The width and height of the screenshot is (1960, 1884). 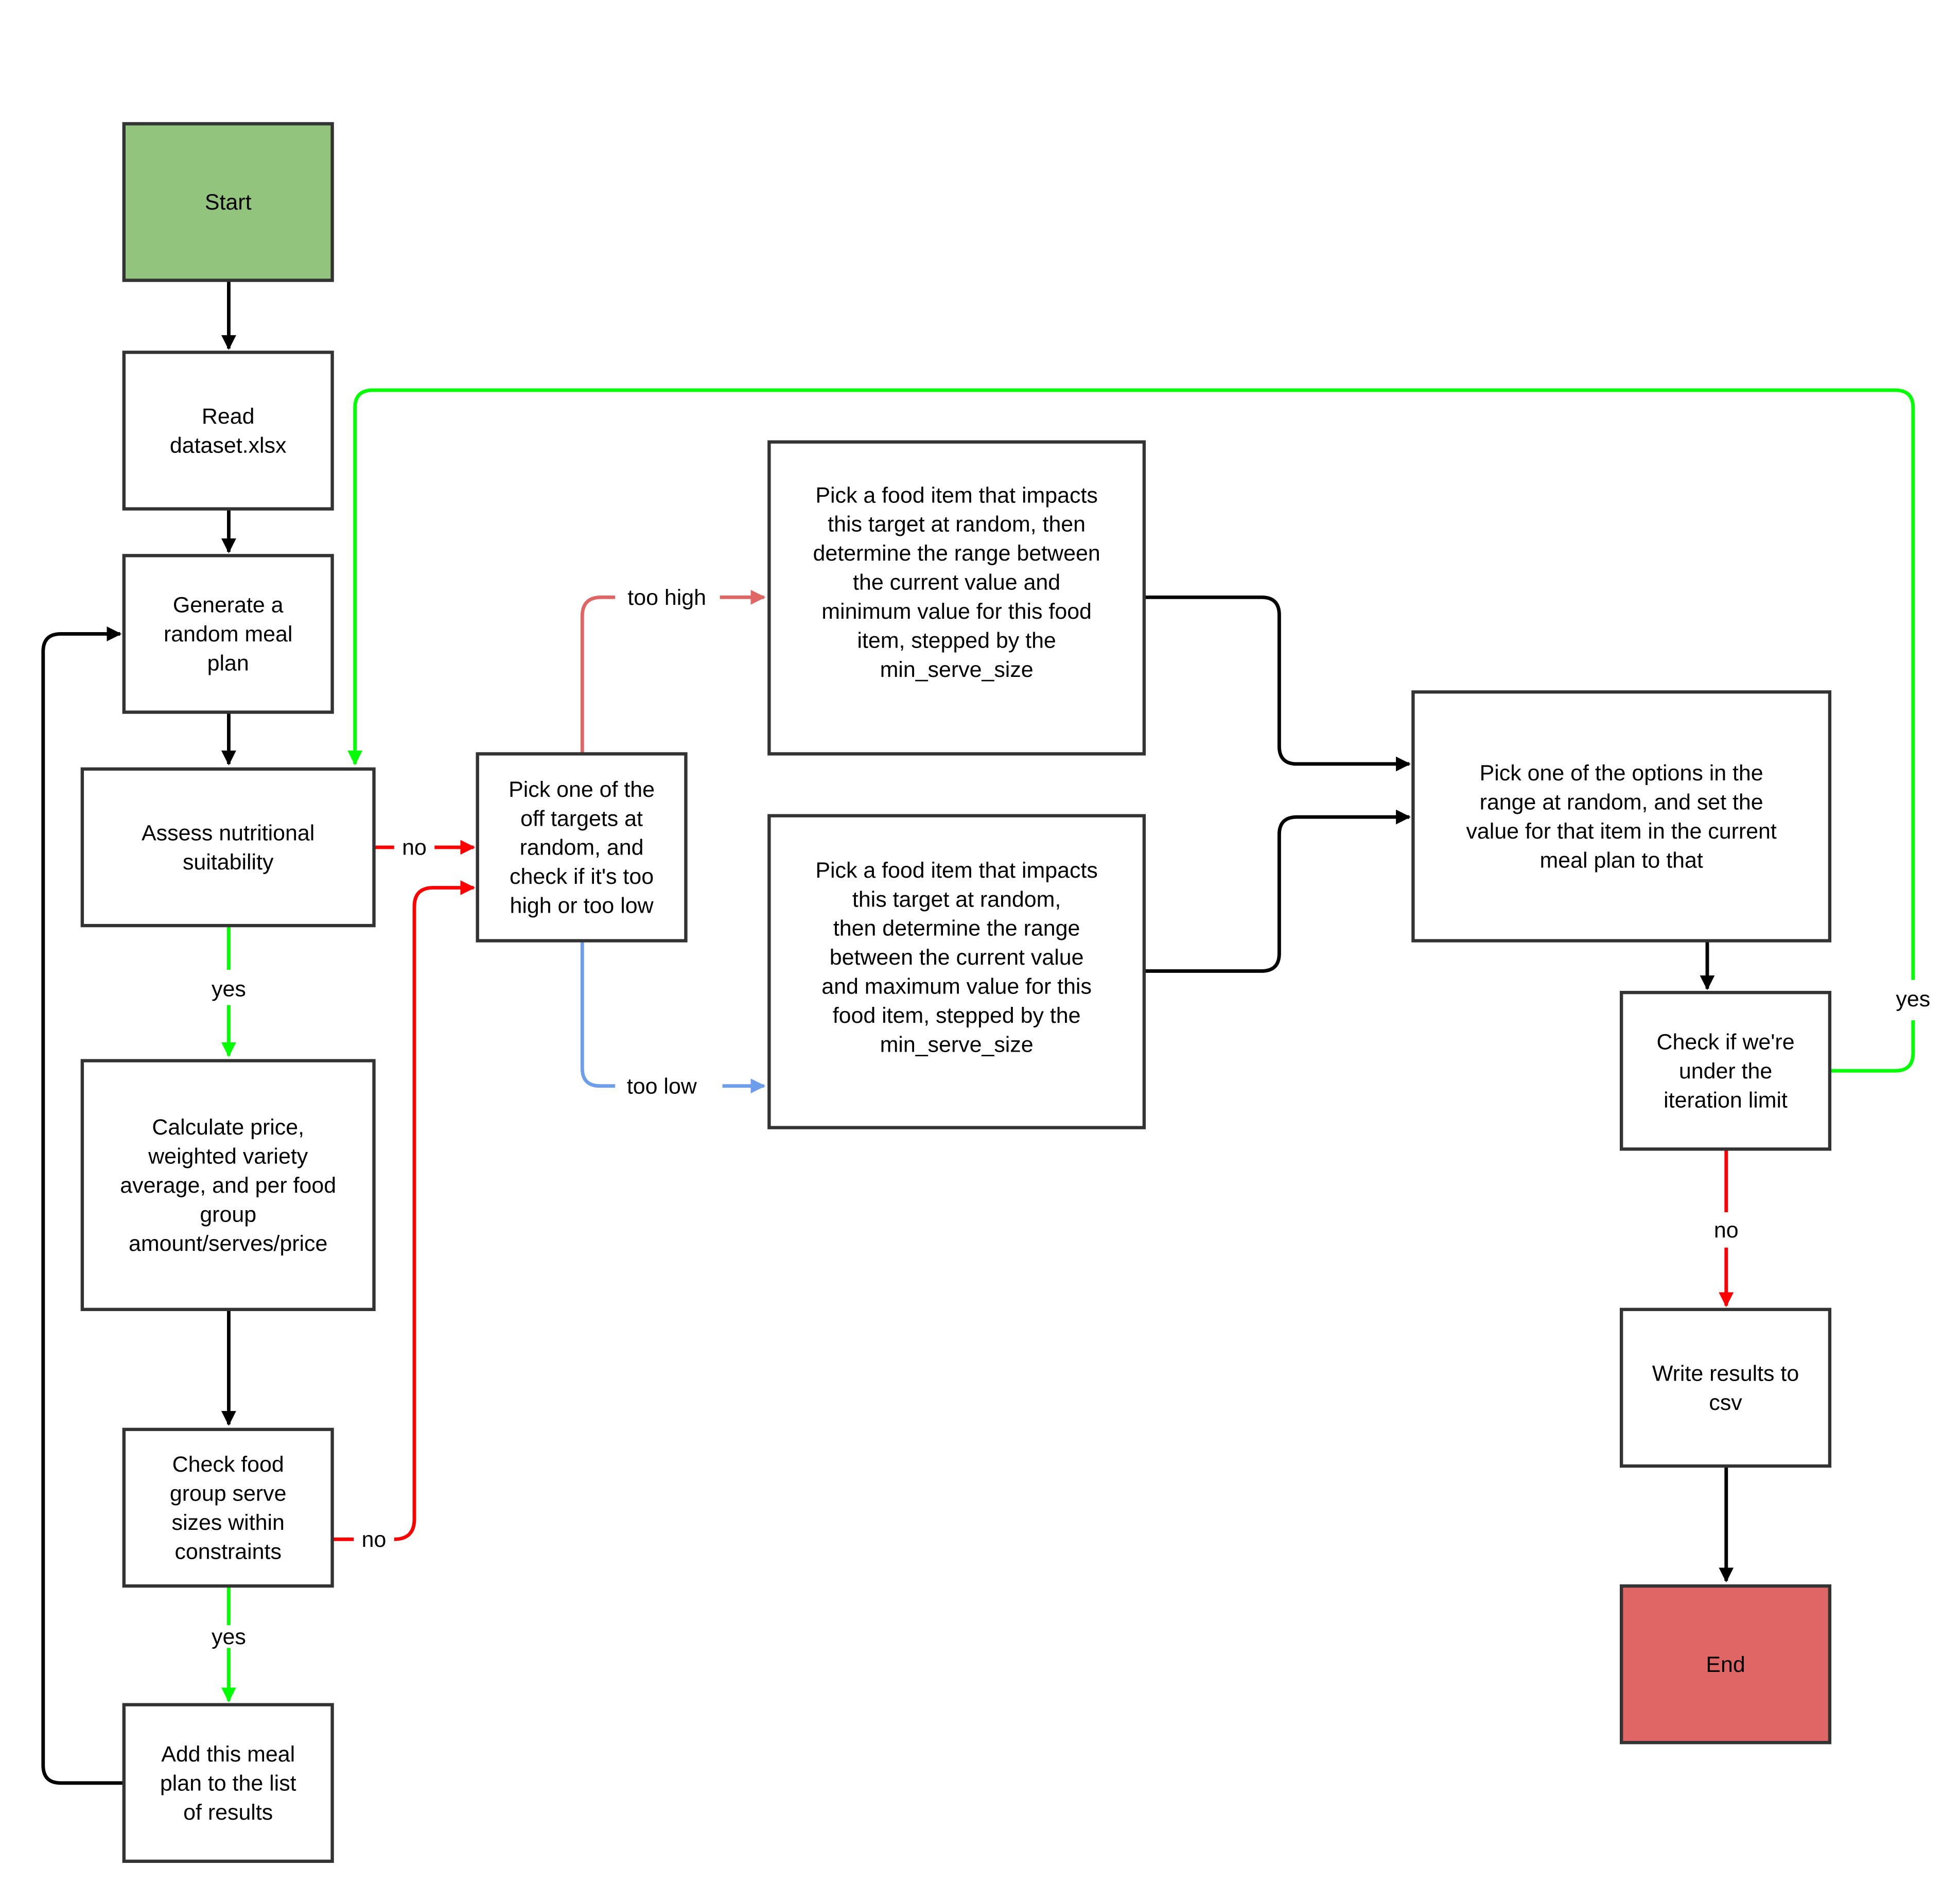 What do you see at coordinates (1726, 1230) in the screenshot?
I see `edge-label-iter-no: no` at bounding box center [1726, 1230].